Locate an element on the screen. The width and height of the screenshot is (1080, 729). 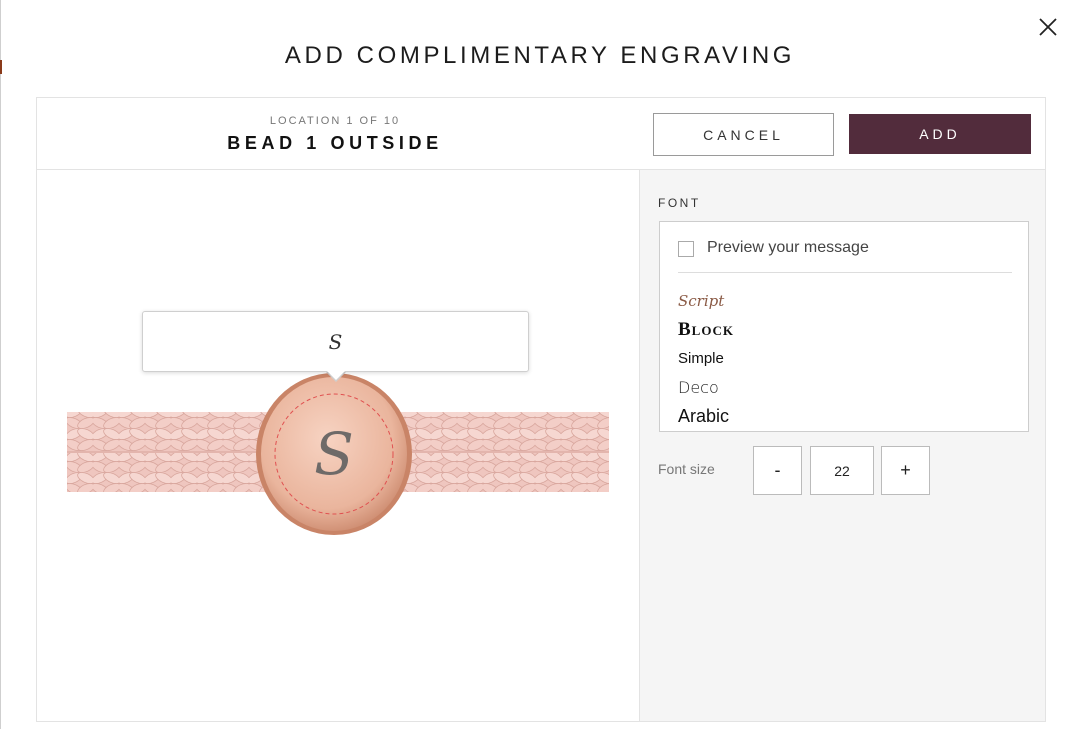
location-counter: LOCATION 1 OF 10 is located at coordinates (335, 121).